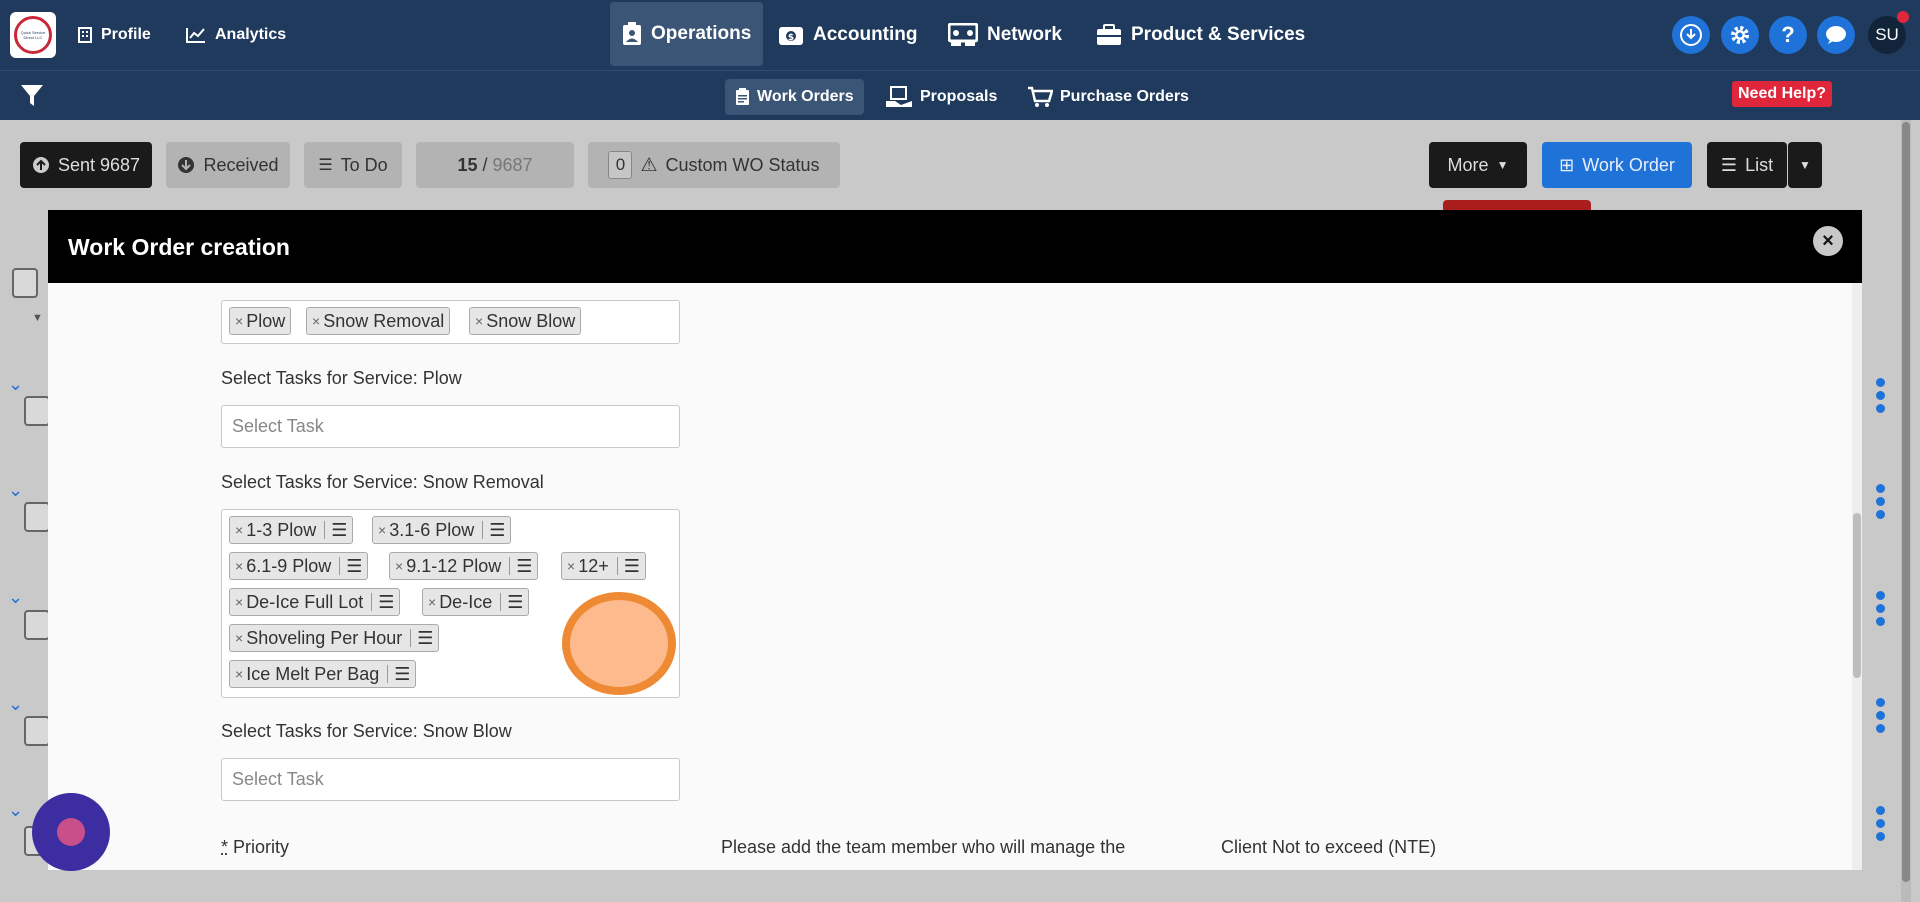 The width and height of the screenshot is (1920, 902). What do you see at coordinates (236, 35) in the screenshot?
I see `nav-analytics: Analytics` at bounding box center [236, 35].